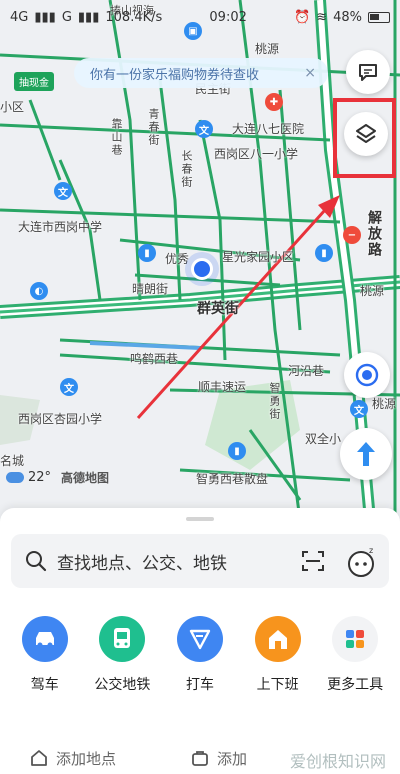 The width and height of the screenshot is (400, 774). What do you see at coordinates (122, 639) in the screenshot?
I see `bus-icon` at bounding box center [122, 639].